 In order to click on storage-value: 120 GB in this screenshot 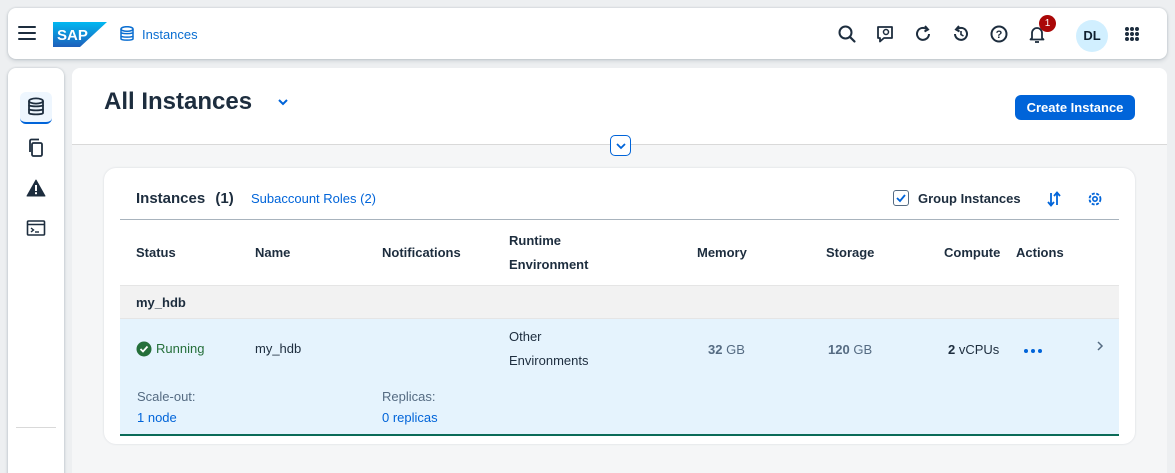, I will do `click(850, 349)`.